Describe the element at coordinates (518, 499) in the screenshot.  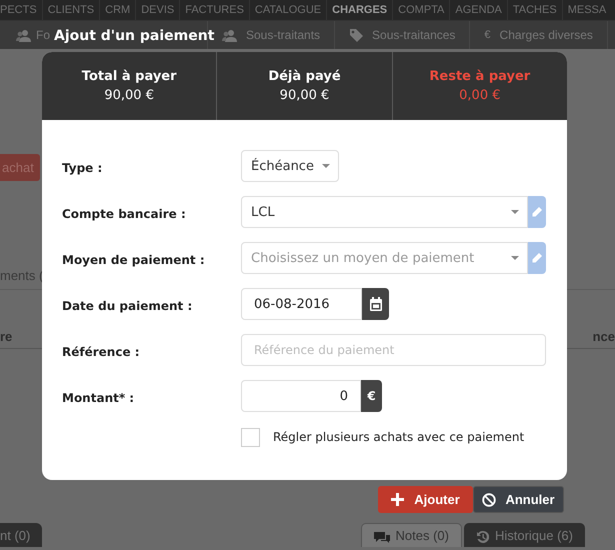
I see `cancel-button: Annuler` at that location.